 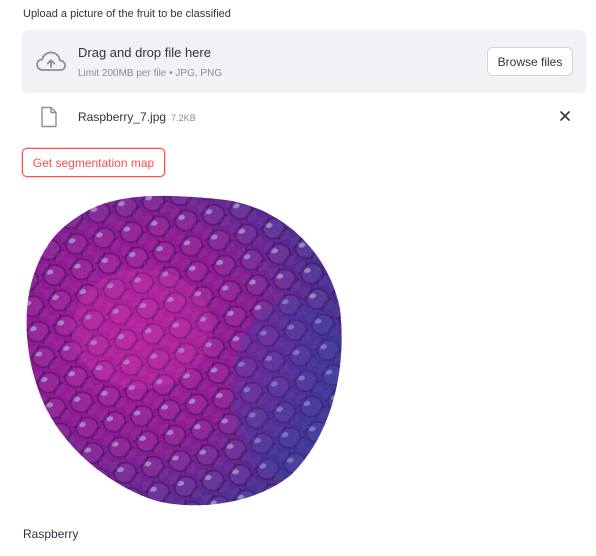 What do you see at coordinates (93, 162) in the screenshot?
I see `get-segmentation-map-button: Get segmentation map` at bounding box center [93, 162].